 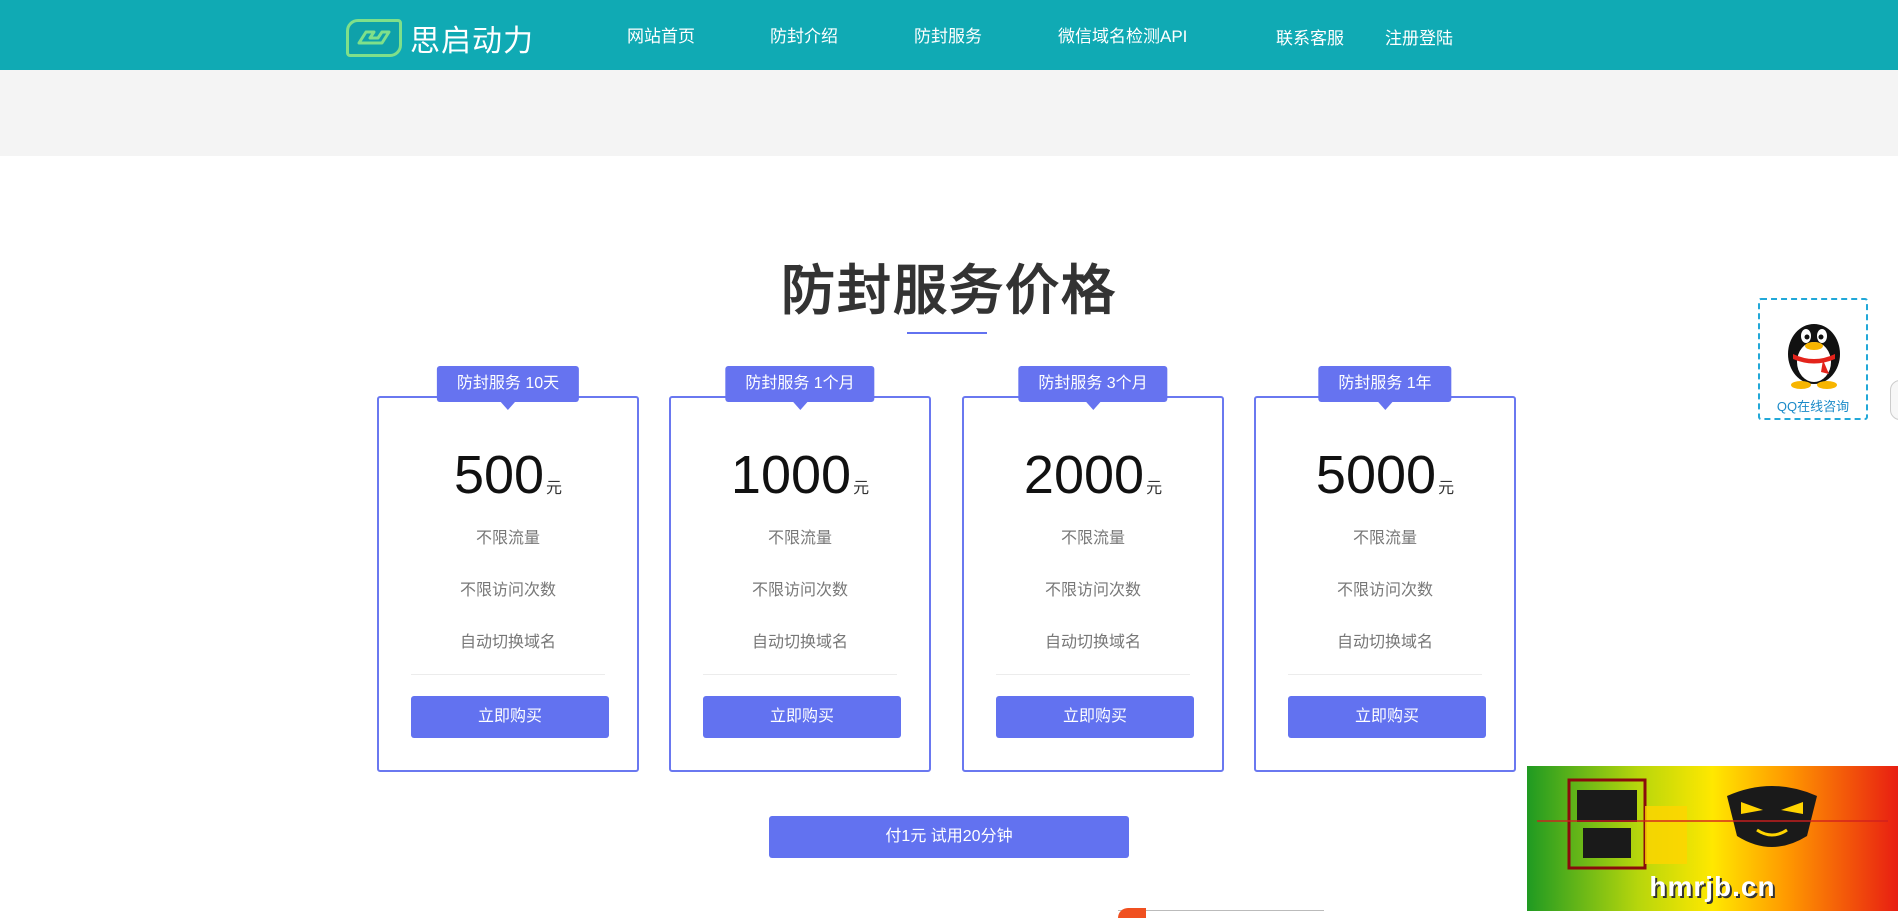 What do you see at coordinates (791, 475) in the screenshot?
I see `plan-price: 1000` at bounding box center [791, 475].